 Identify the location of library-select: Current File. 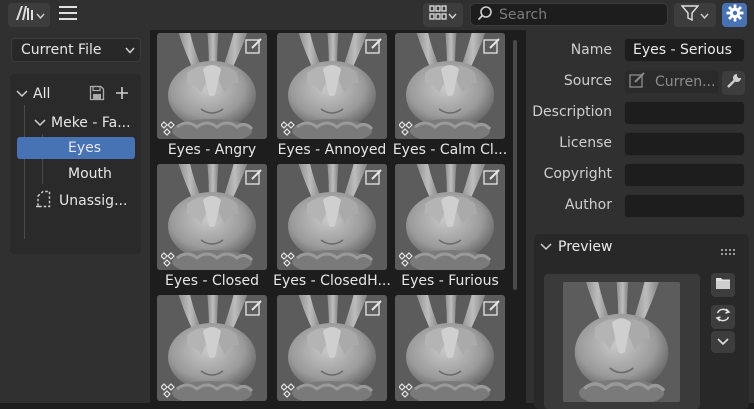
(76, 50).